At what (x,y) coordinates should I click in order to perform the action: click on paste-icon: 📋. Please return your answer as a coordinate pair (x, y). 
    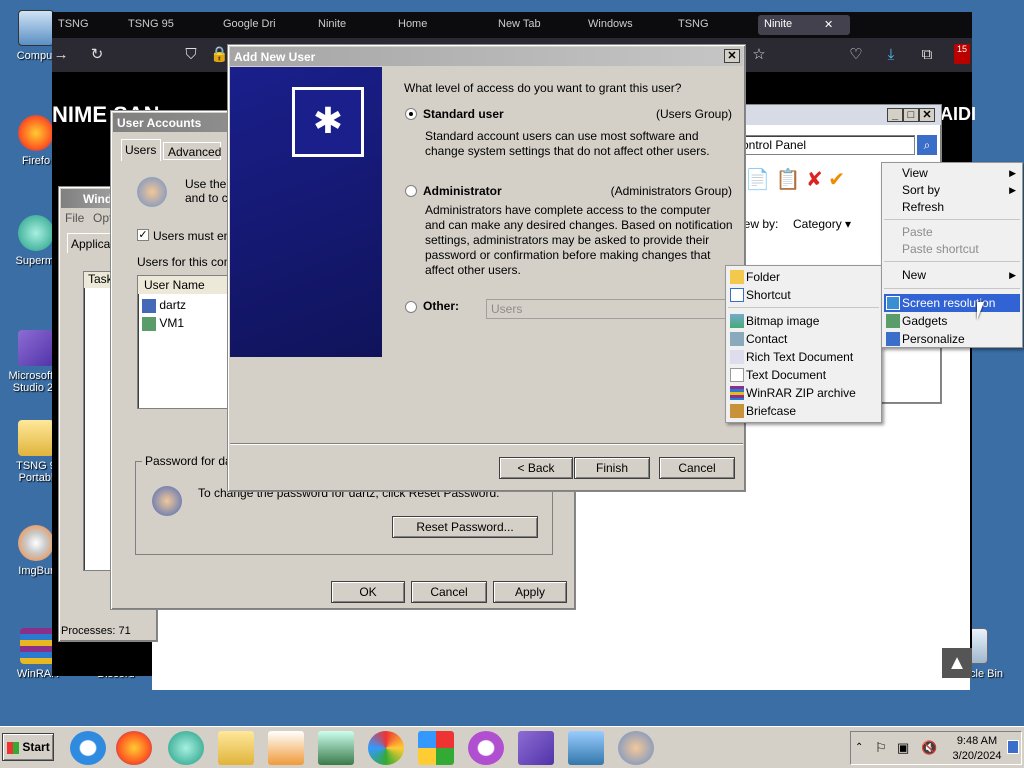
    Looking at the image, I should click on (787, 180).